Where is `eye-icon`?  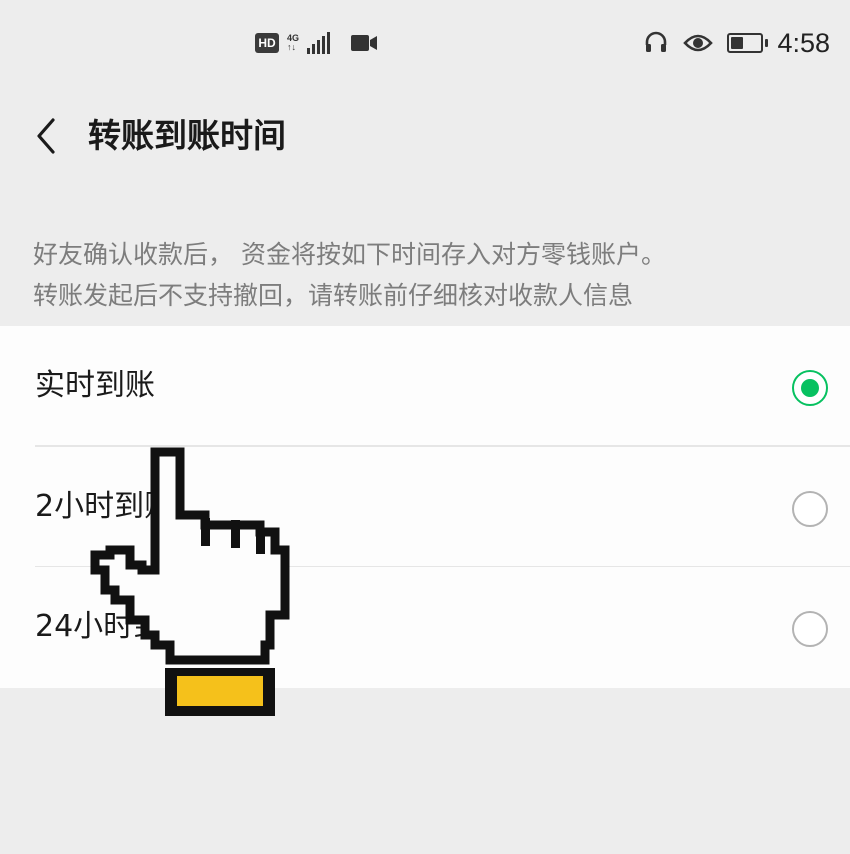 eye-icon is located at coordinates (698, 43).